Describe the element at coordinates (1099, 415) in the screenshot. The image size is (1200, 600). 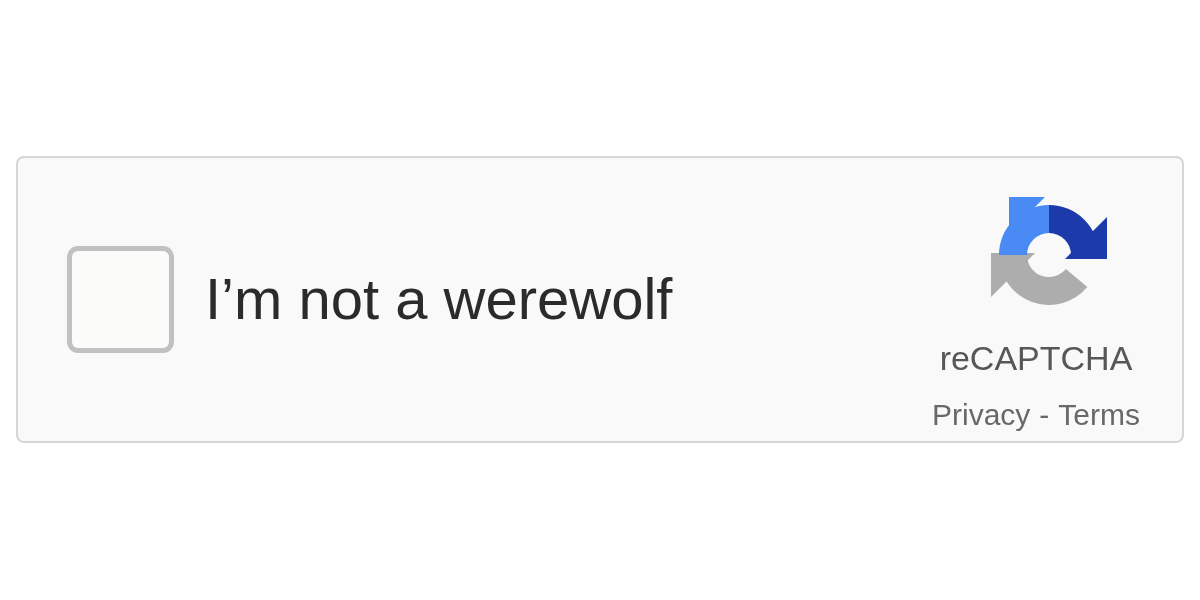
I see `legal-link: Terms` at that location.